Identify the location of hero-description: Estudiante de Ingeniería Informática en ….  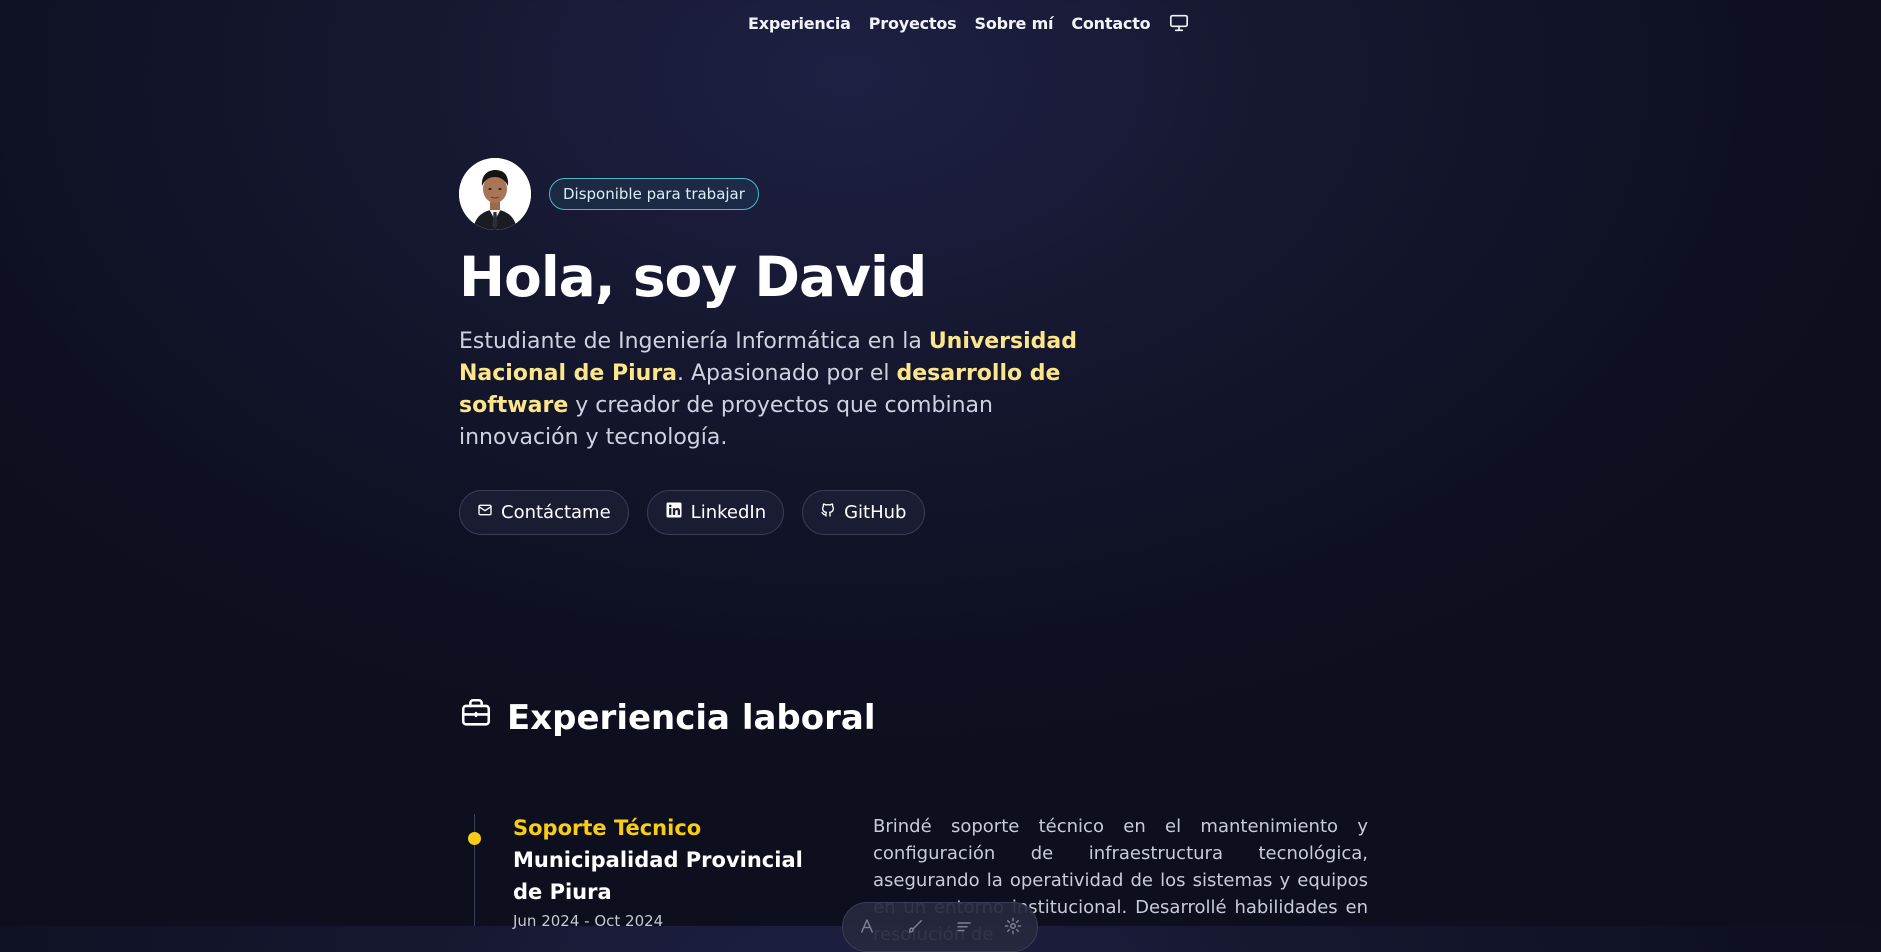
(779, 390).